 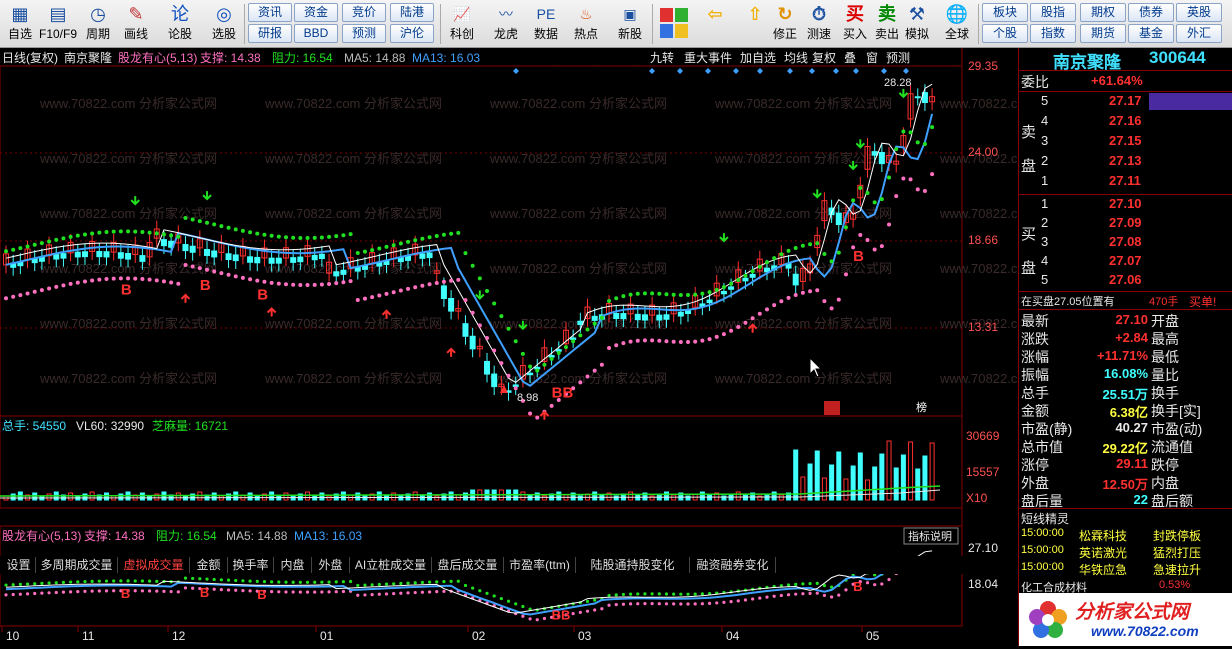 I want to click on toolbar-window-button: ▦ 自选, so click(x=20, y=24).